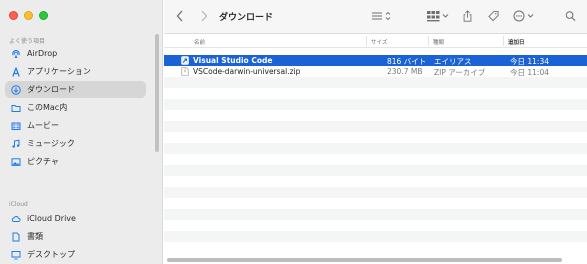  I want to click on share-button, so click(467, 17).